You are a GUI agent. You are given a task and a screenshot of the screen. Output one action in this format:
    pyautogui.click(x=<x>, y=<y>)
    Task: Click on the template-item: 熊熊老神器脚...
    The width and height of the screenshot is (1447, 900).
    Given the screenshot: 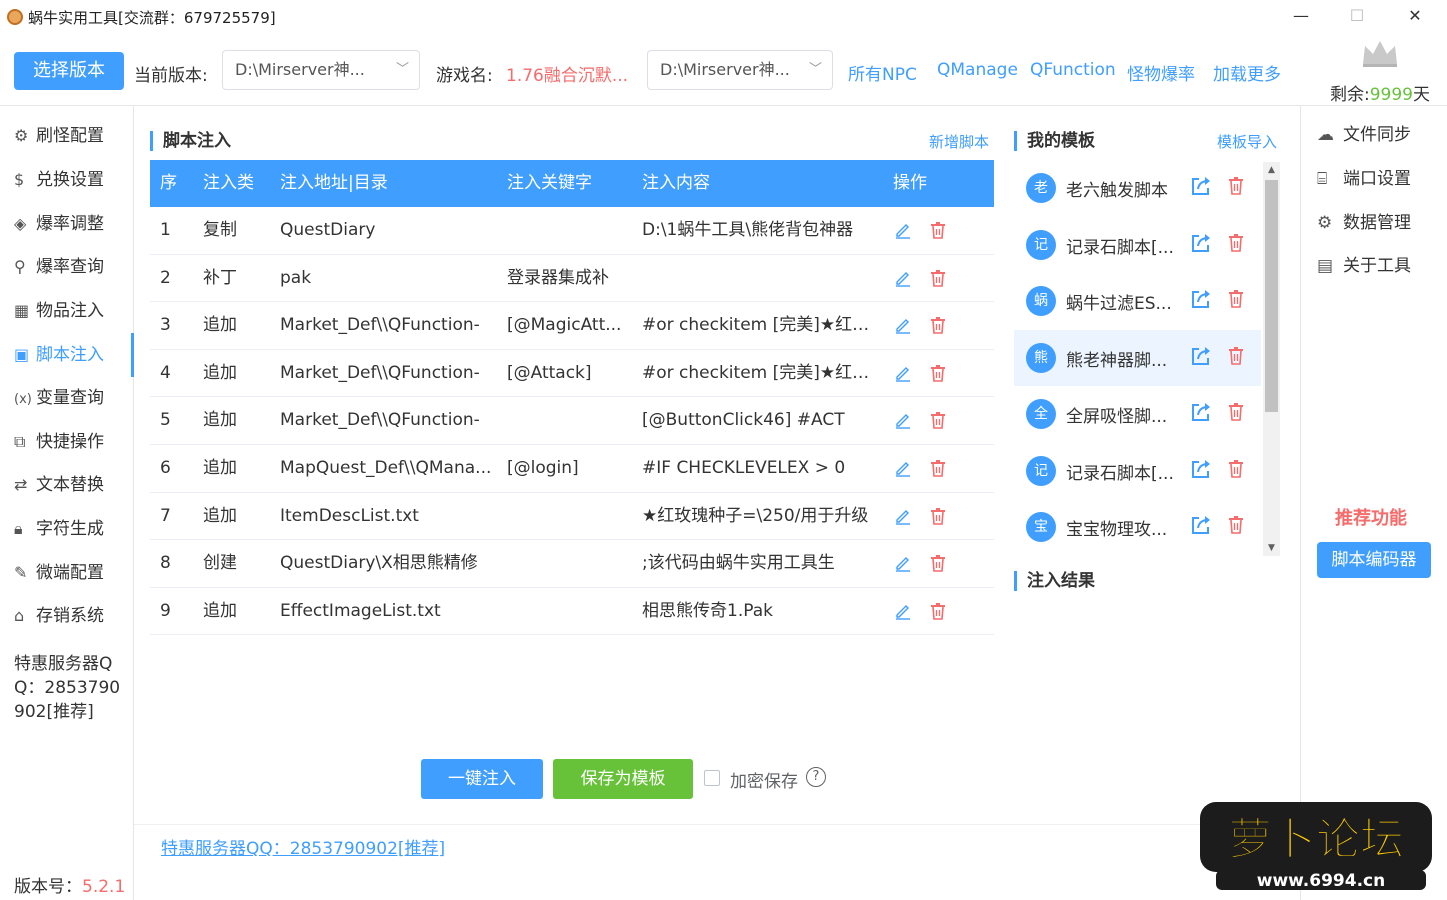 What is the action you would take?
    pyautogui.click(x=1137, y=357)
    